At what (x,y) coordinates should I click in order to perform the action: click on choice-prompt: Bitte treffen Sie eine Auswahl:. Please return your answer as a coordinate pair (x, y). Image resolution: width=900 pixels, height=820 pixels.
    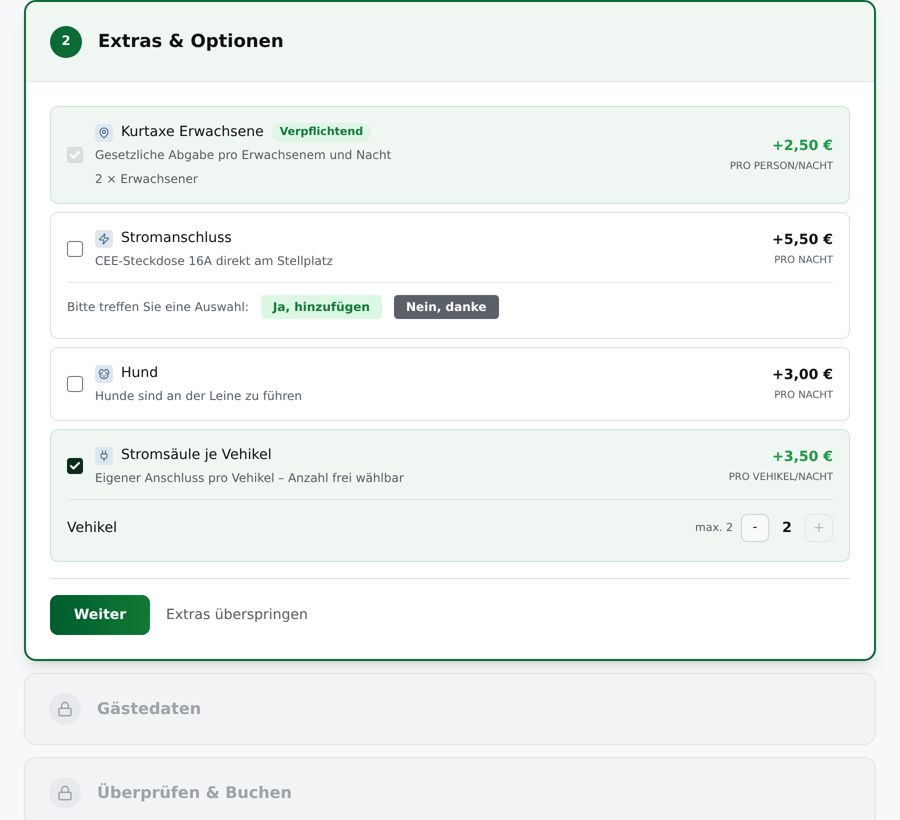
    Looking at the image, I should click on (158, 307).